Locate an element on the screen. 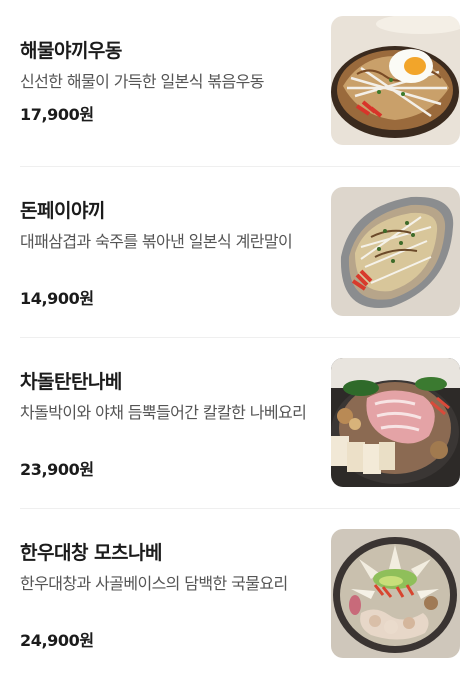  menu-item-description: 한우대창과 사골베이스의 담백한 국물요리 is located at coordinates (154, 583).